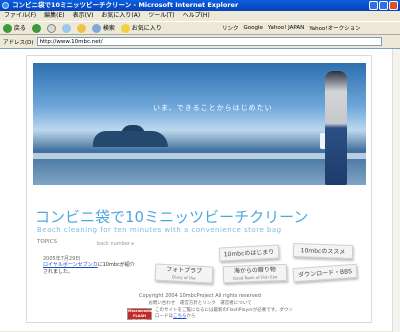  Describe the element at coordinates (373, 5) in the screenshot. I see `minimize-button` at that location.